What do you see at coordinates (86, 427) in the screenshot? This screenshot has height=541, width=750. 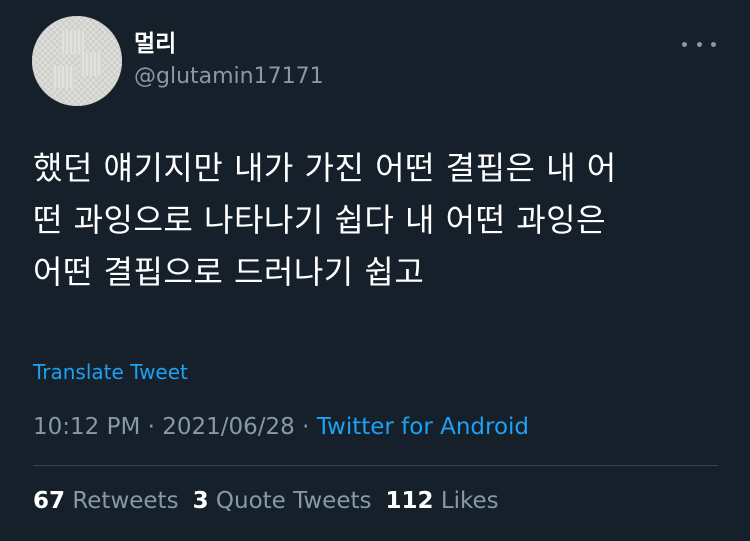 I see `tweet-time: 10:12 PM` at bounding box center [86, 427].